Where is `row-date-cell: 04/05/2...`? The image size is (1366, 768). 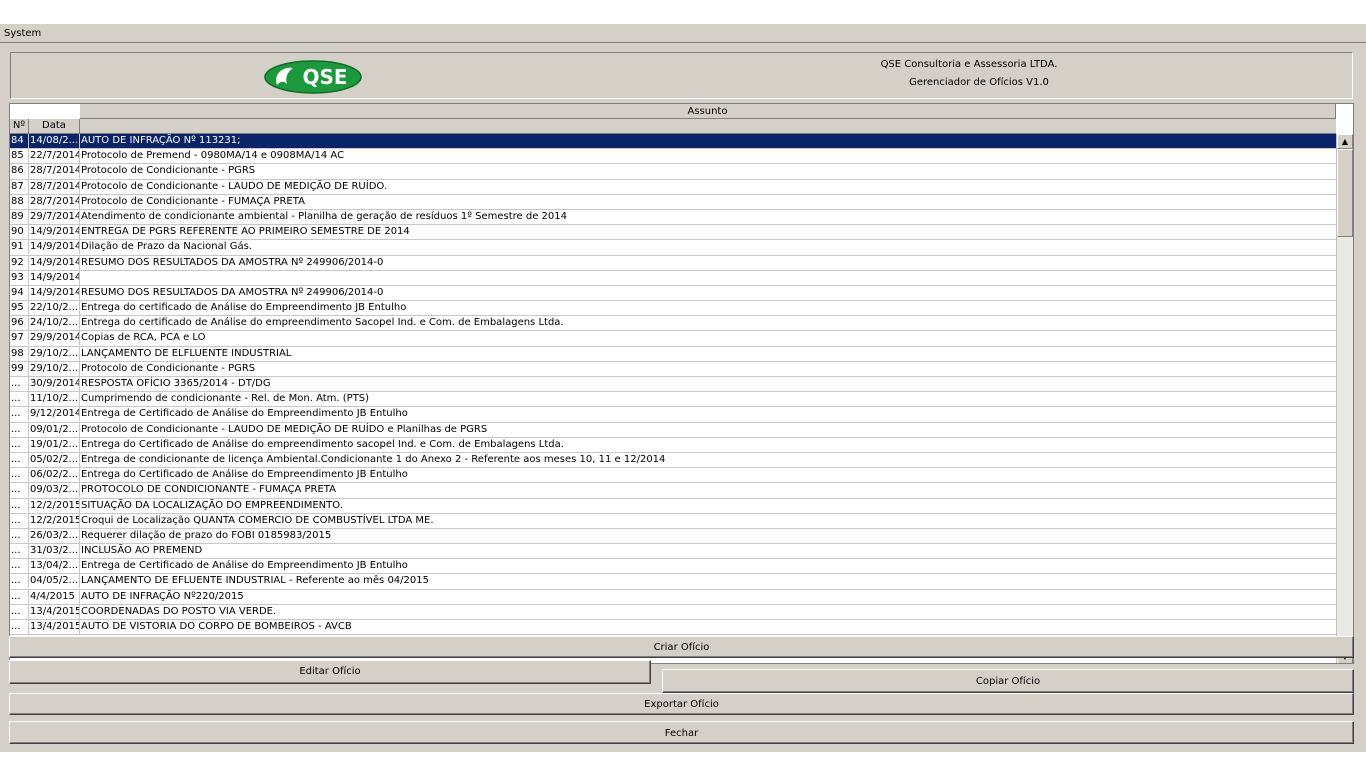
row-date-cell: 04/05/2... is located at coordinates (55, 581).